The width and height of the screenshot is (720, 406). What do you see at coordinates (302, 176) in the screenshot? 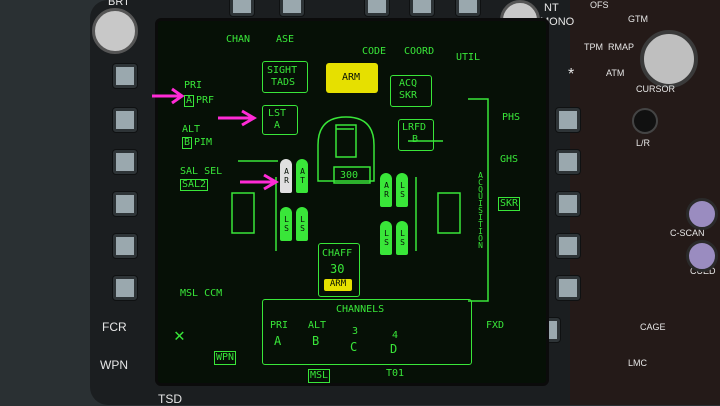
I see `missile-left-at: AT` at bounding box center [302, 176].